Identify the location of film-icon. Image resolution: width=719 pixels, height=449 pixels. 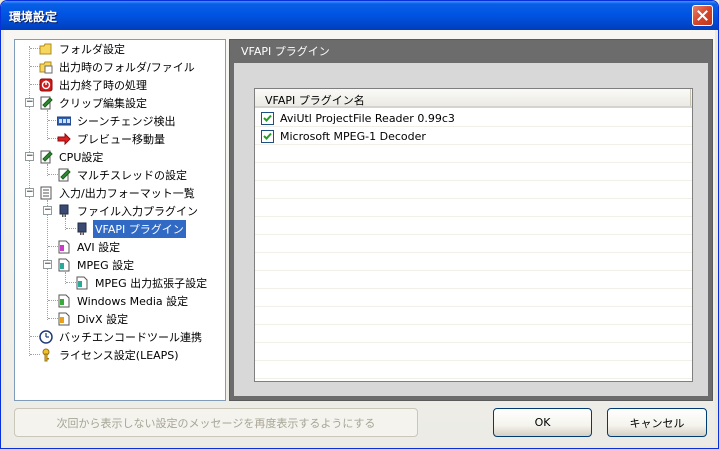
(64, 121).